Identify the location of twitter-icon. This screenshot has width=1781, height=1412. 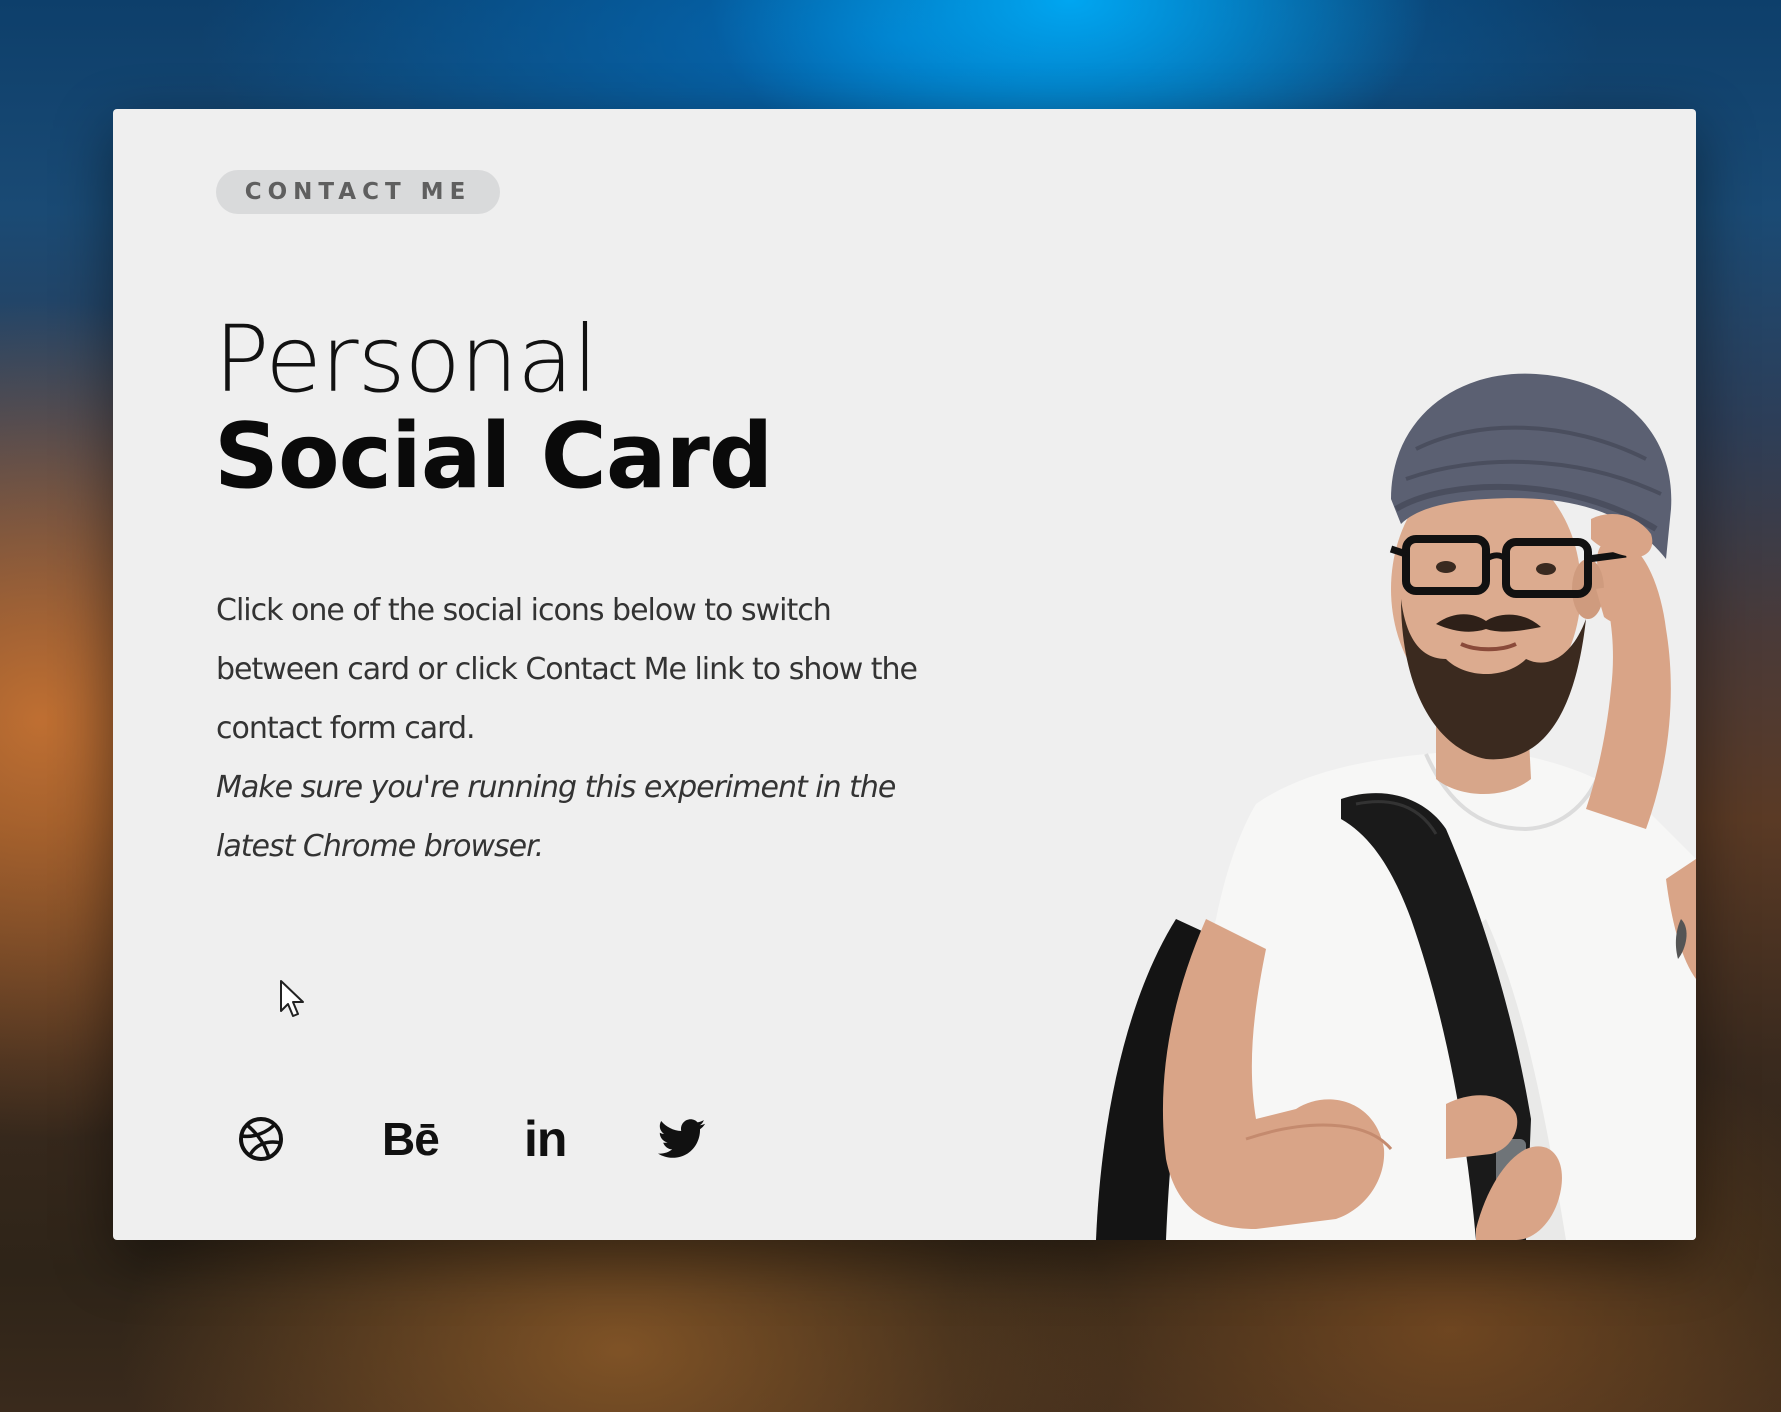
(682, 1138).